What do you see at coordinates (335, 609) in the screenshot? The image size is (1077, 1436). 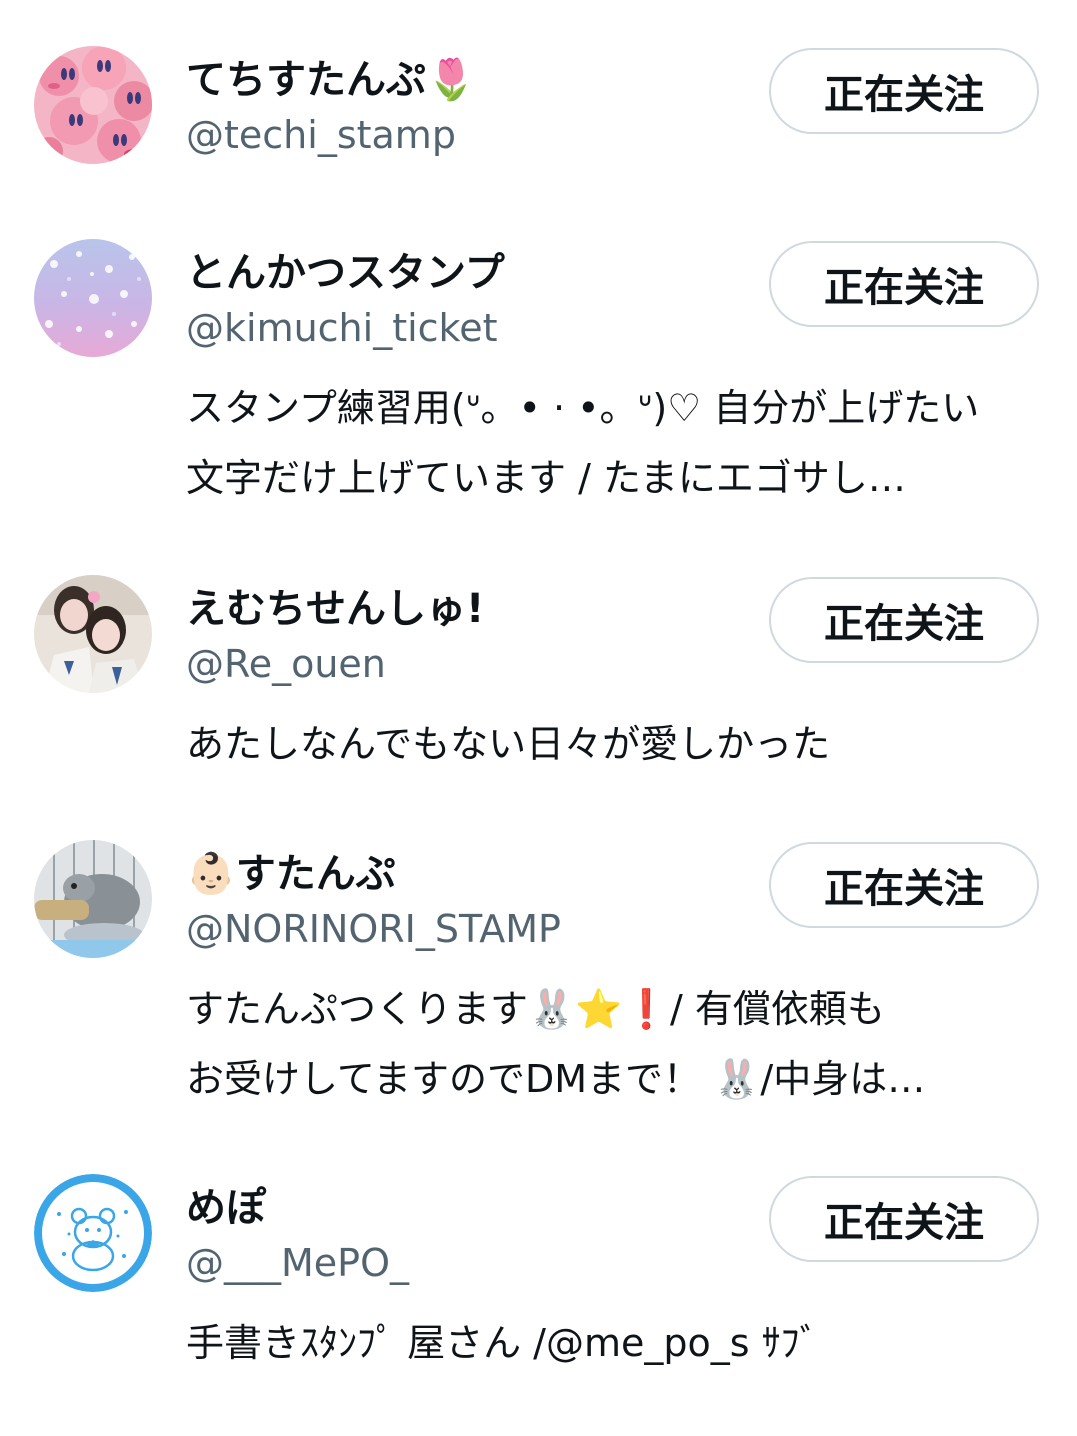 I see `display-name: えむちせんしゅ!` at bounding box center [335, 609].